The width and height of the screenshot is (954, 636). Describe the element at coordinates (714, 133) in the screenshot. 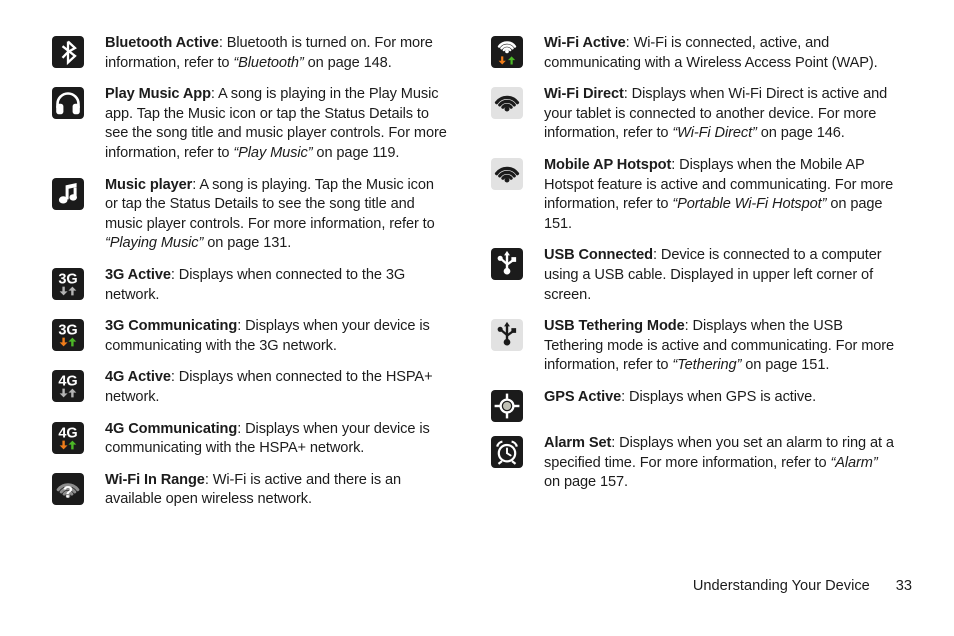

I see `entry-cross-reference: “Wi-Fi Direct”` at that location.